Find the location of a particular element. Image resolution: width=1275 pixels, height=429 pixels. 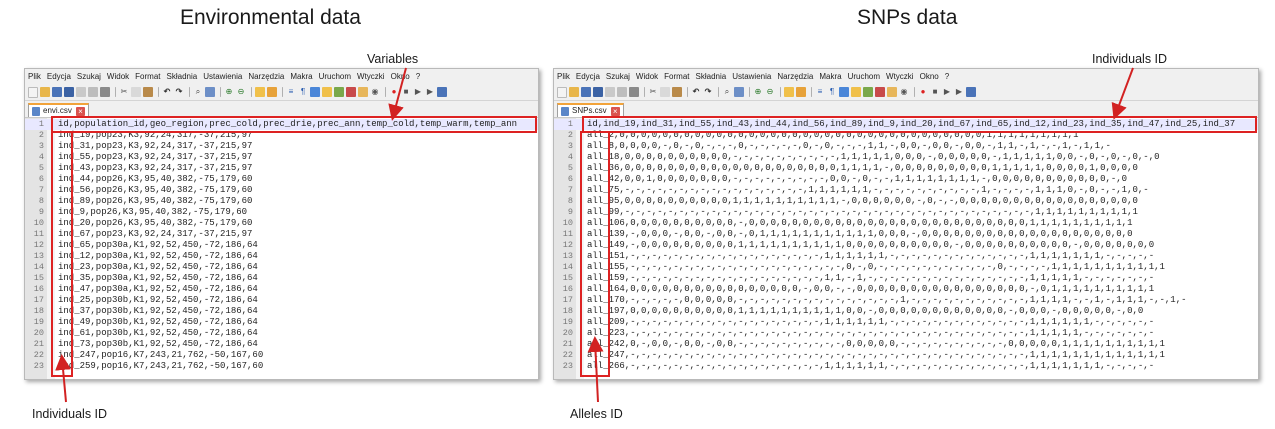

arrow-alleles is located at coordinates (595, 369).